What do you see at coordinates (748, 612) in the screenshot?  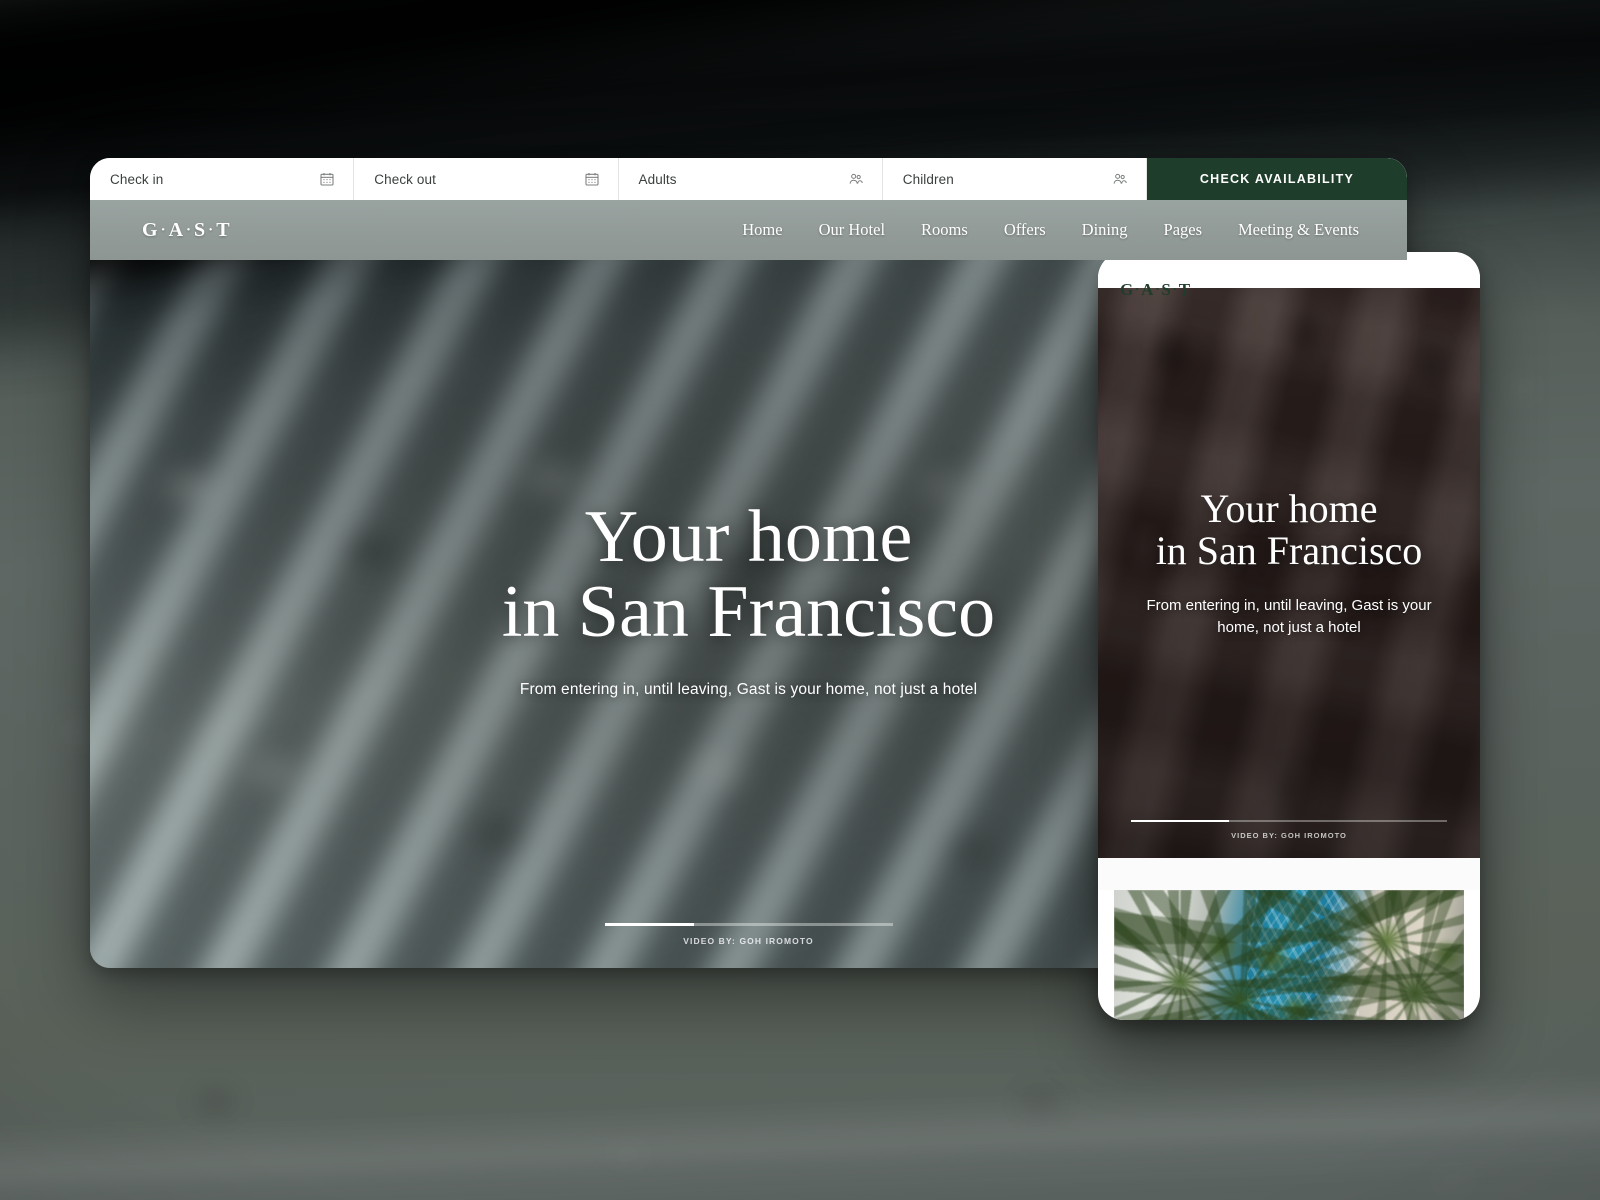 I see `hero-heading-line-2: in San Francisco` at bounding box center [748, 612].